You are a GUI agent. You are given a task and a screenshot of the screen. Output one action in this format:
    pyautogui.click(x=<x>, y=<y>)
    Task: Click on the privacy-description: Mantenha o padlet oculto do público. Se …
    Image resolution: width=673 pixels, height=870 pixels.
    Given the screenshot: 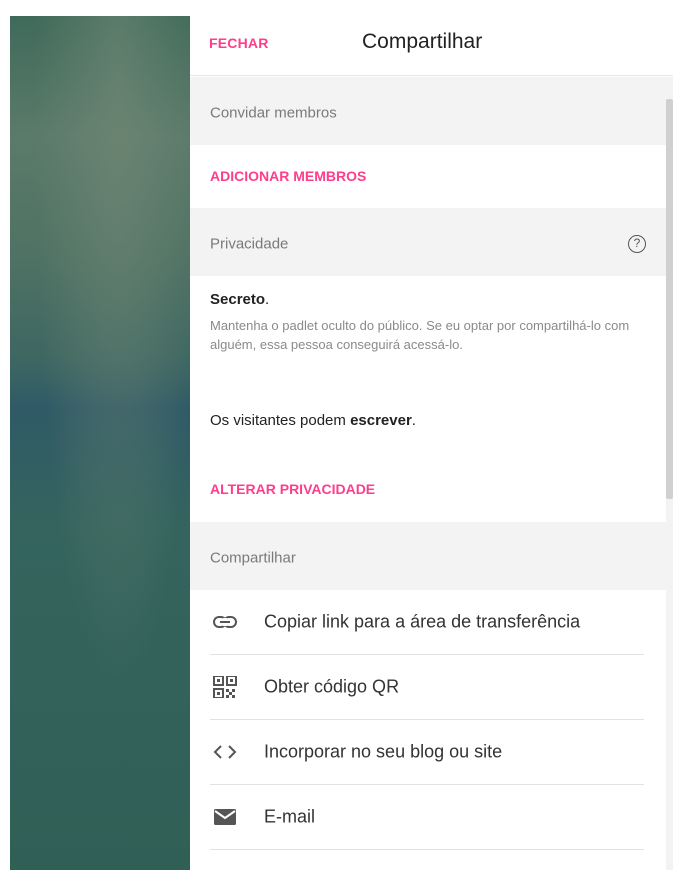 What is the action you would take?
    pyautogui.click(x=420, y=335)
    